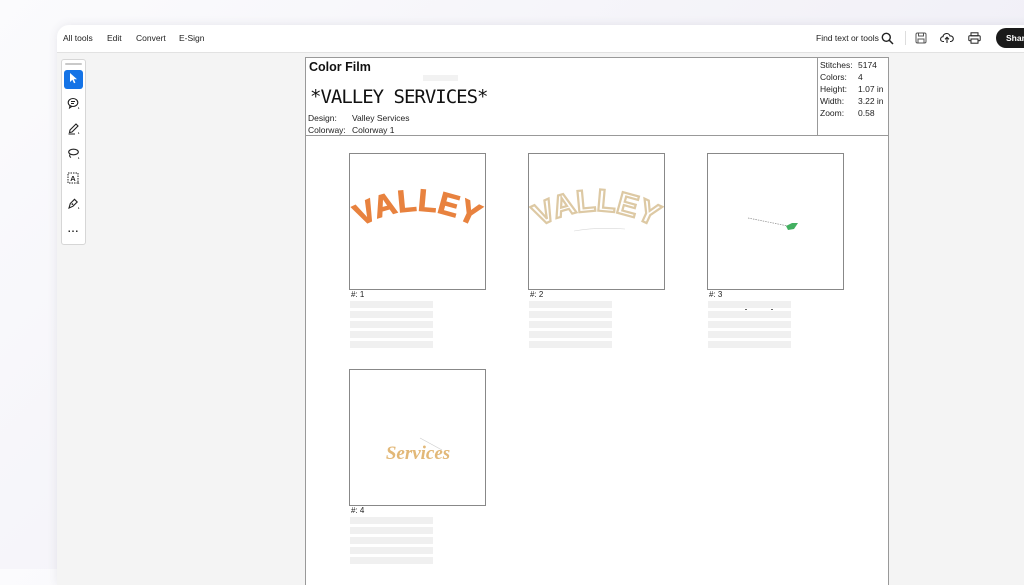 Image resolution: width=1024 pixels, height=585 pixels. Describe the element at coordinates (418, 453) in the screenshot. I see `film-art-text: Services` at that location.